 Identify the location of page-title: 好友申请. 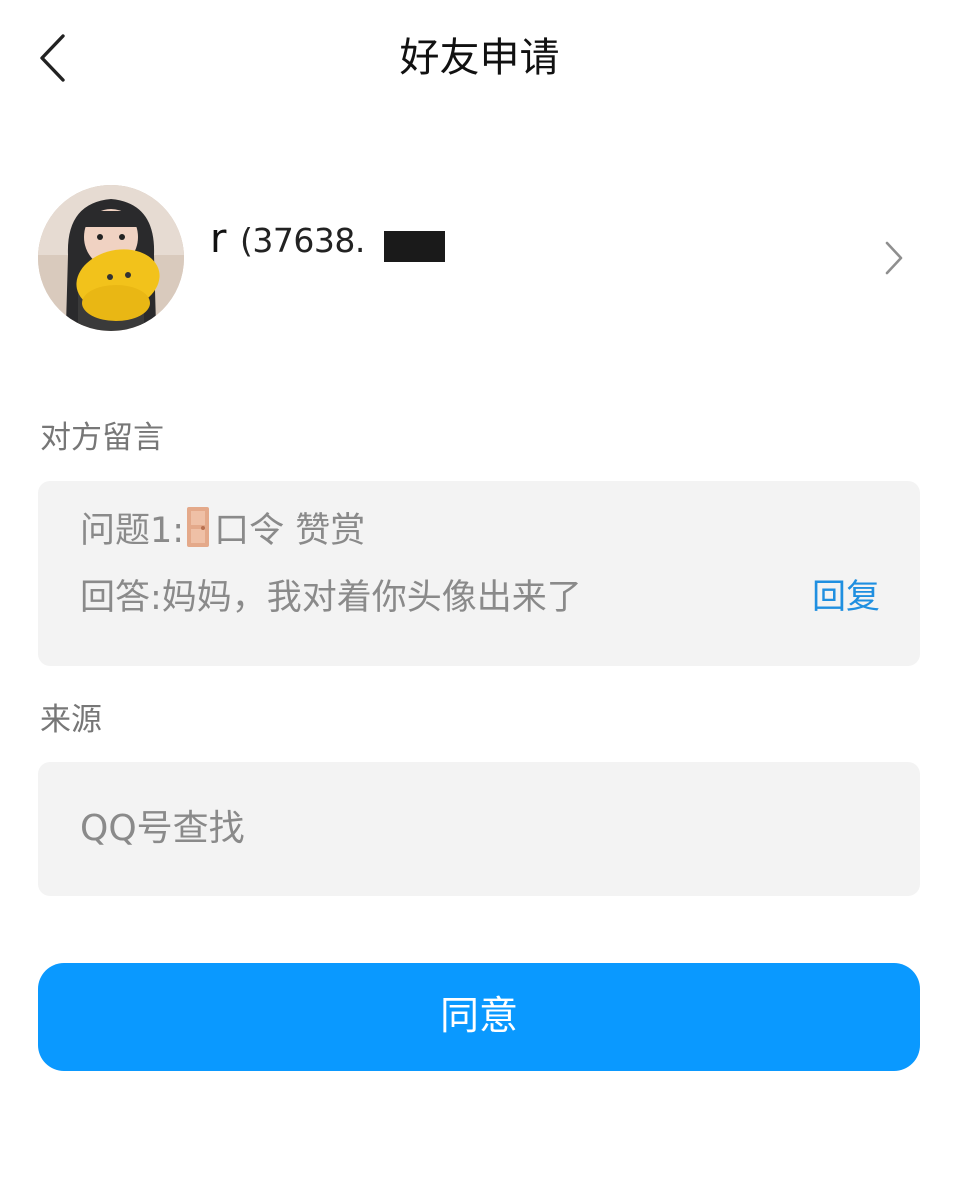
(479, 58).